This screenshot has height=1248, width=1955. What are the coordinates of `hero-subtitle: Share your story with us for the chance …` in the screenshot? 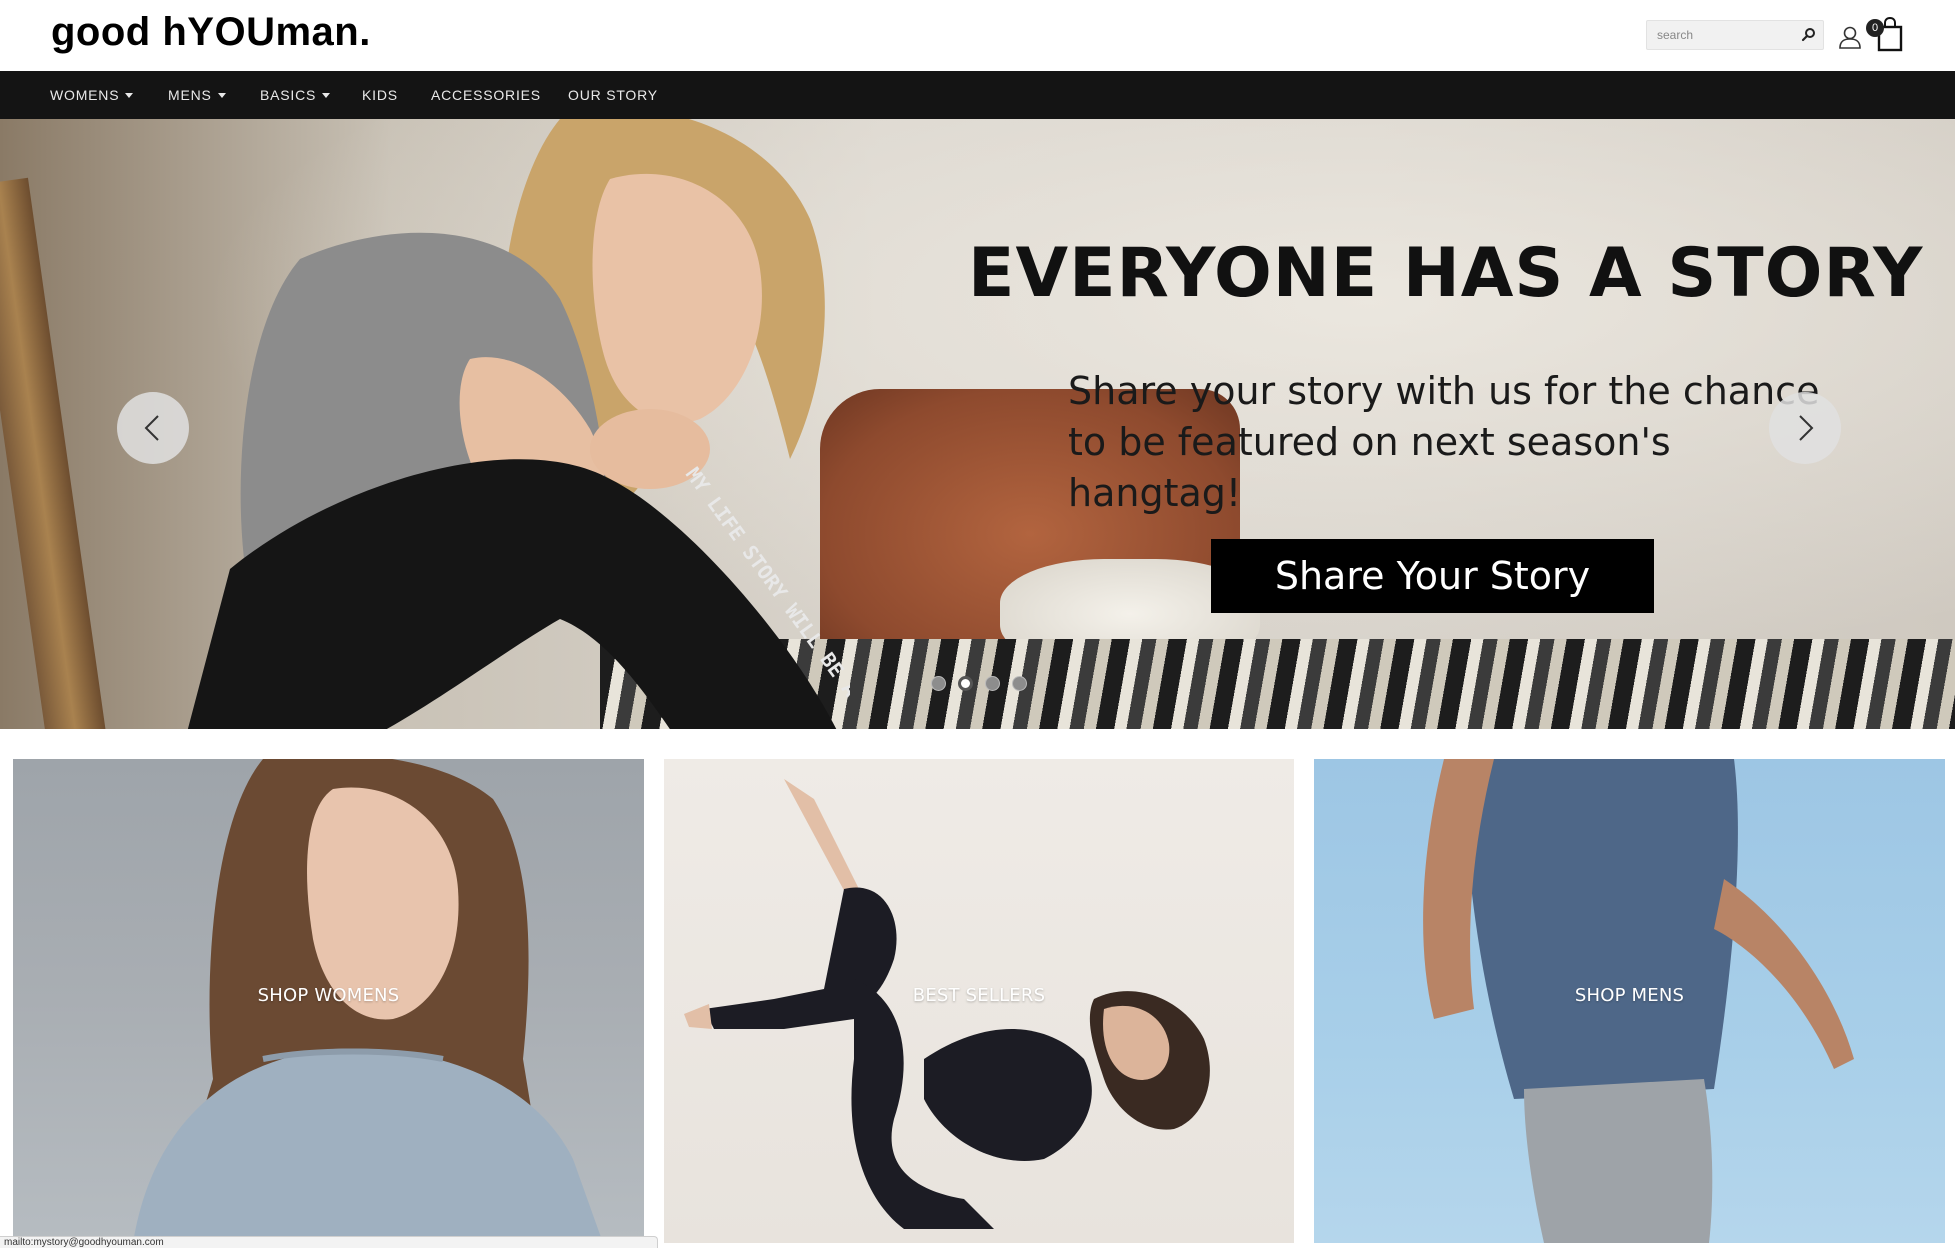 It's located at (1448, 442).